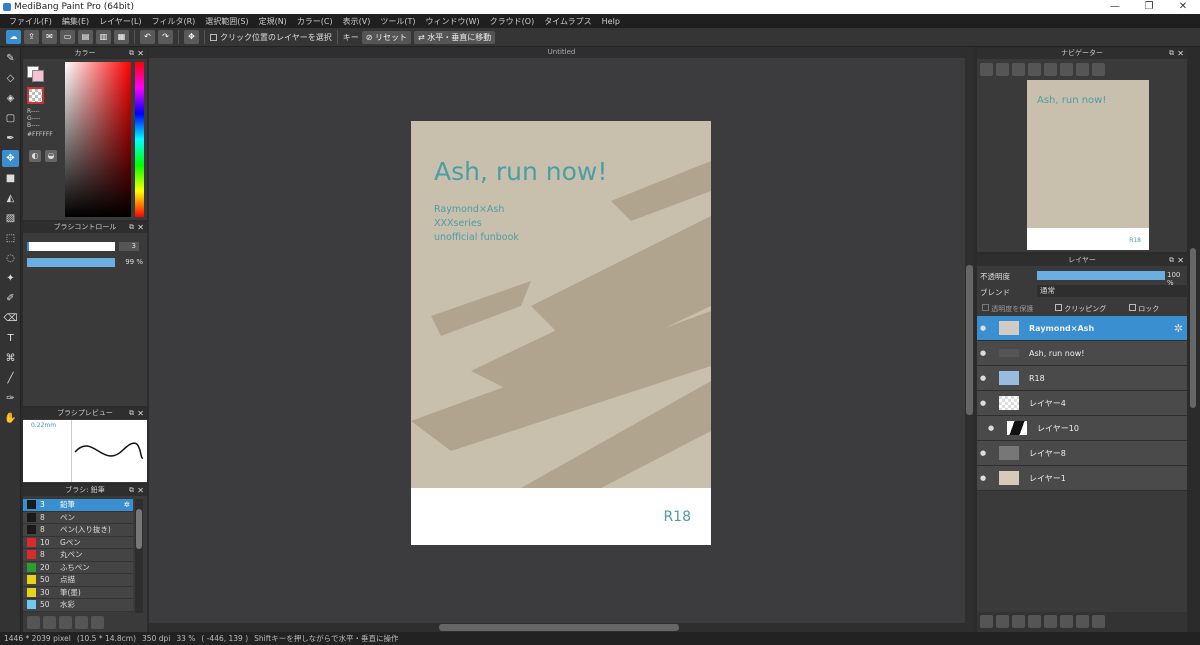 This screenshot has width=1200, height=645. What do you see at coordinates (139, 139) in the screenshot?
I see `hue-slider` at bounding box center [139, 139].